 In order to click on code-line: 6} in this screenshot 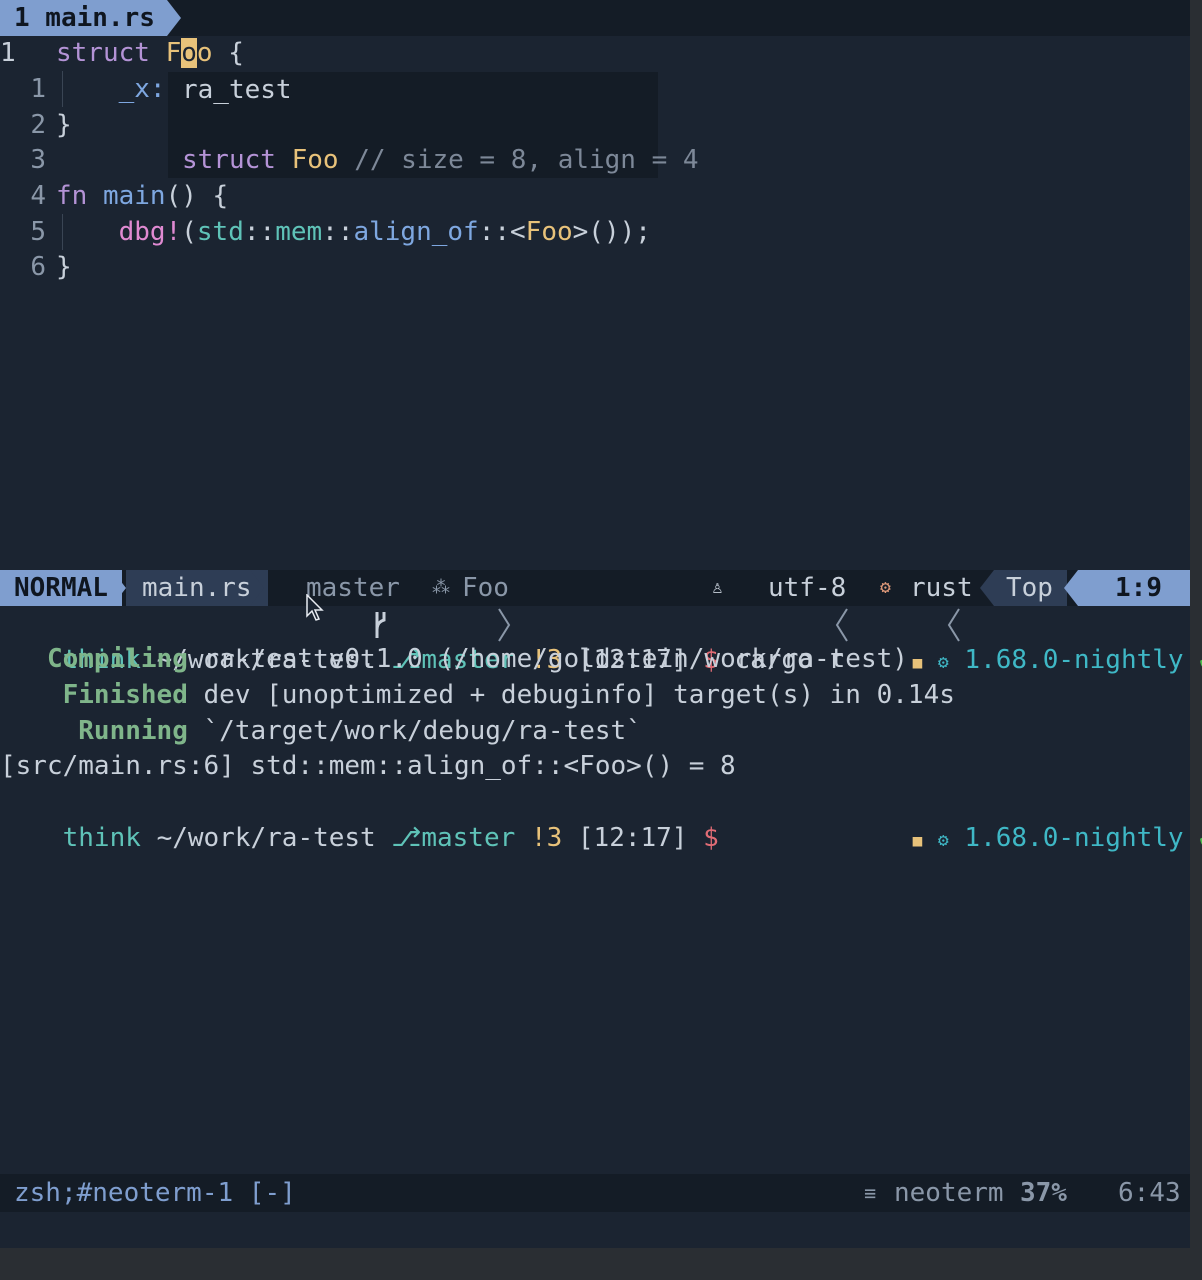, I will do `click(36, 267)`.